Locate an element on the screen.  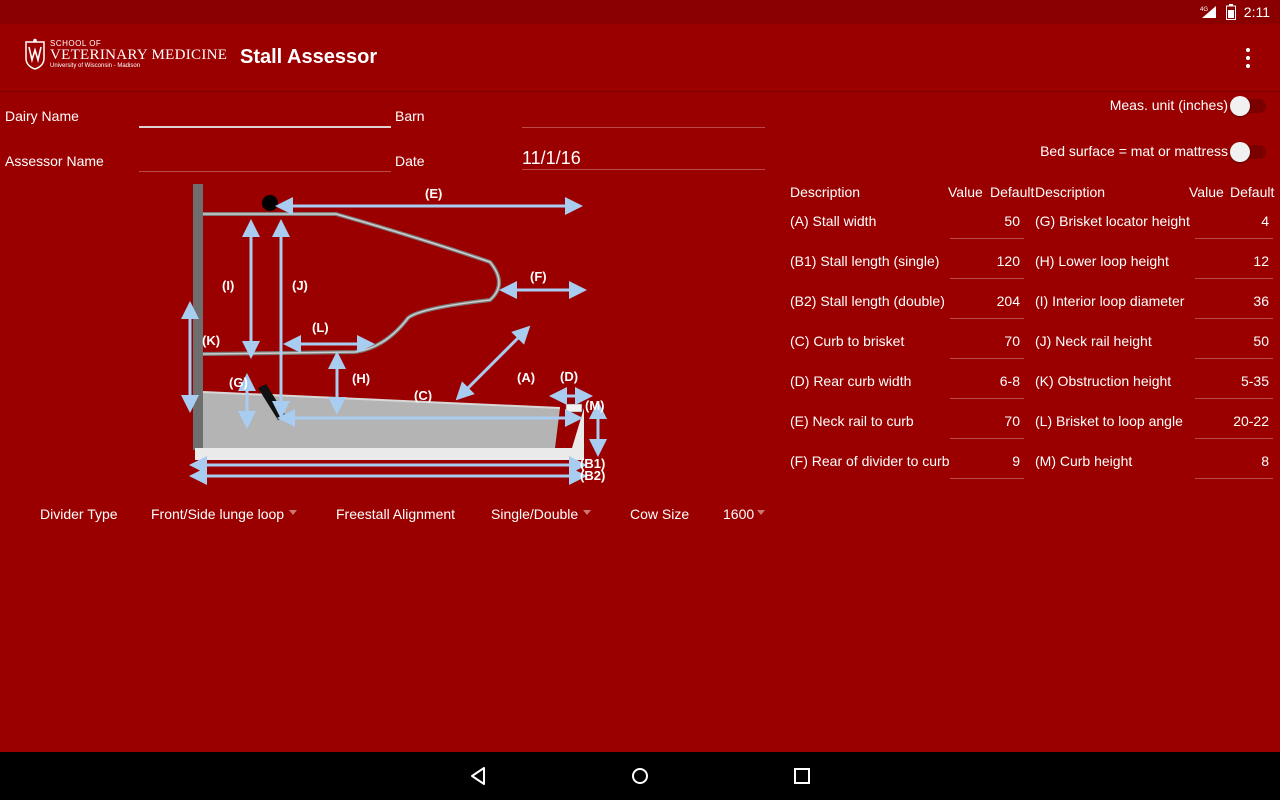
page-title: Stall Assessor is located at coordinates (309, 57).